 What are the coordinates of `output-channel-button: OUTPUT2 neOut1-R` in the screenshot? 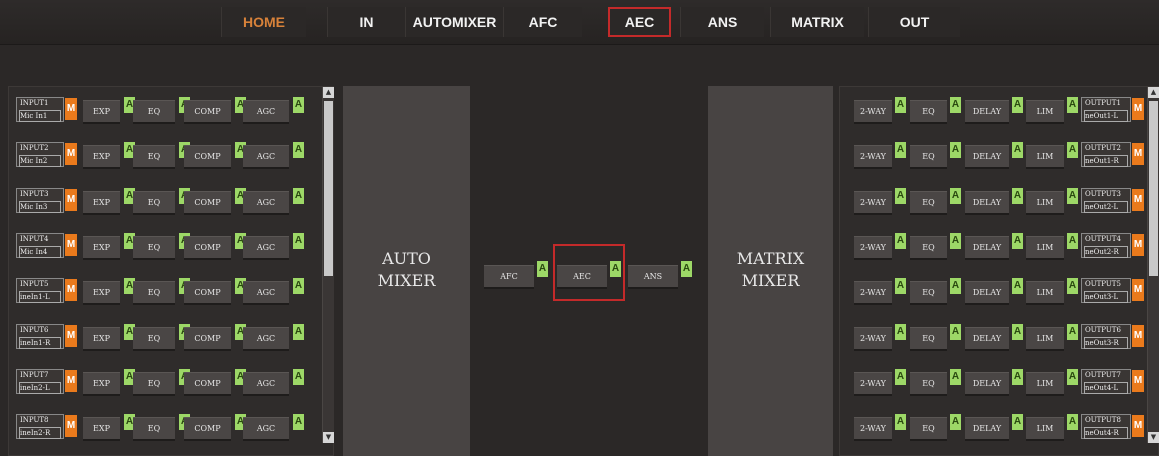 It's located at (1106, 155).